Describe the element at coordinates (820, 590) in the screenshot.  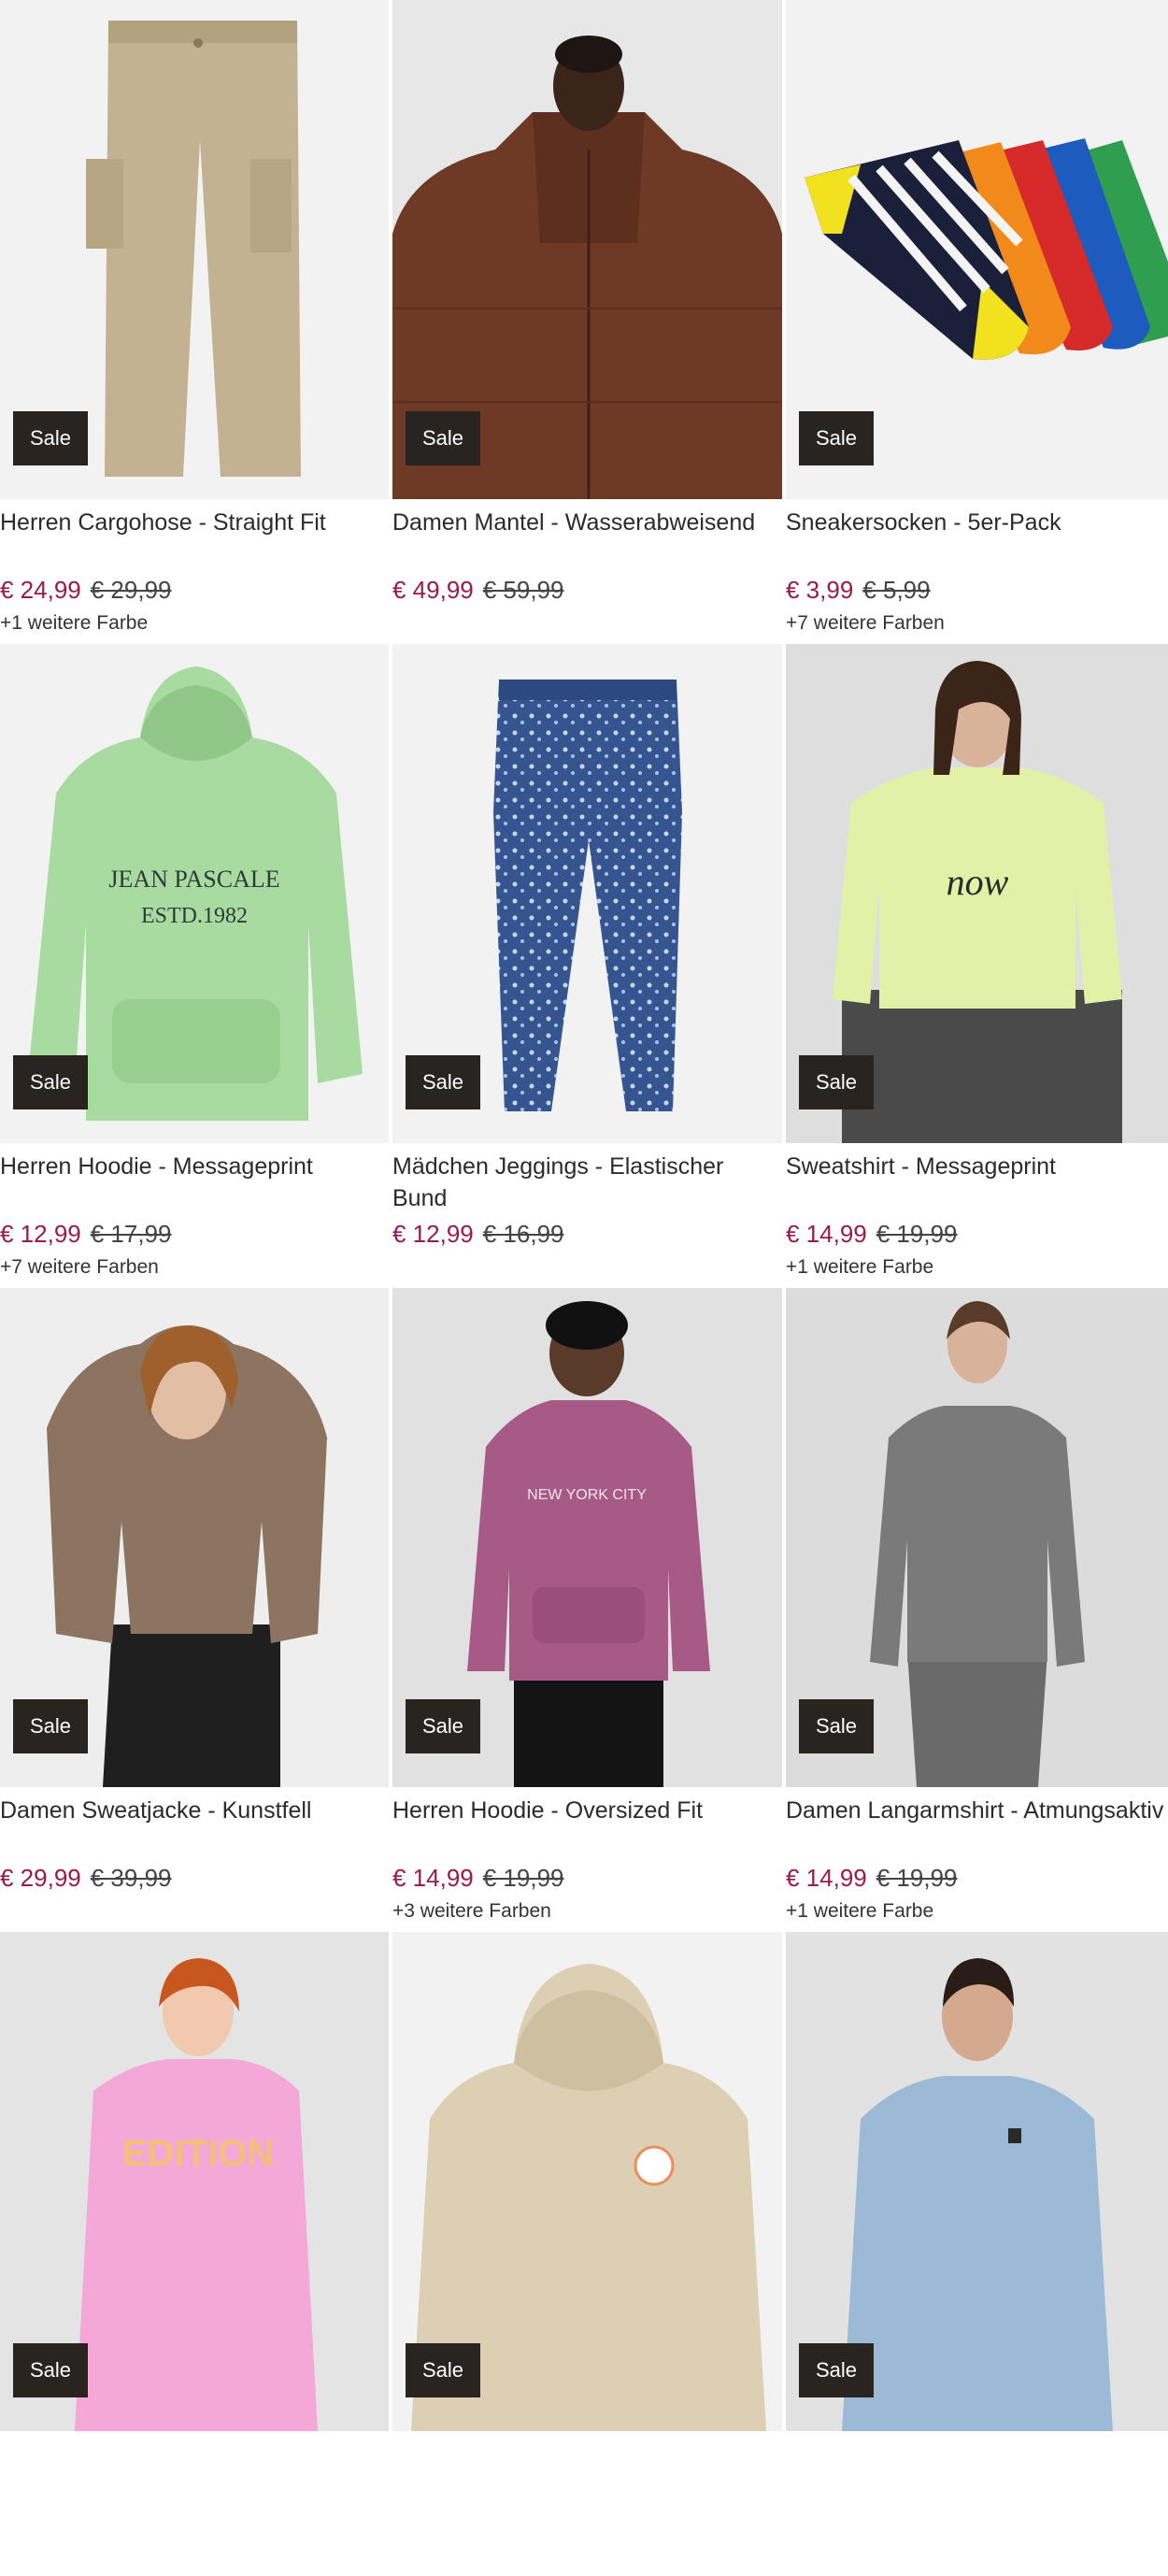
I see `sale-price: € 3,99` at that location.